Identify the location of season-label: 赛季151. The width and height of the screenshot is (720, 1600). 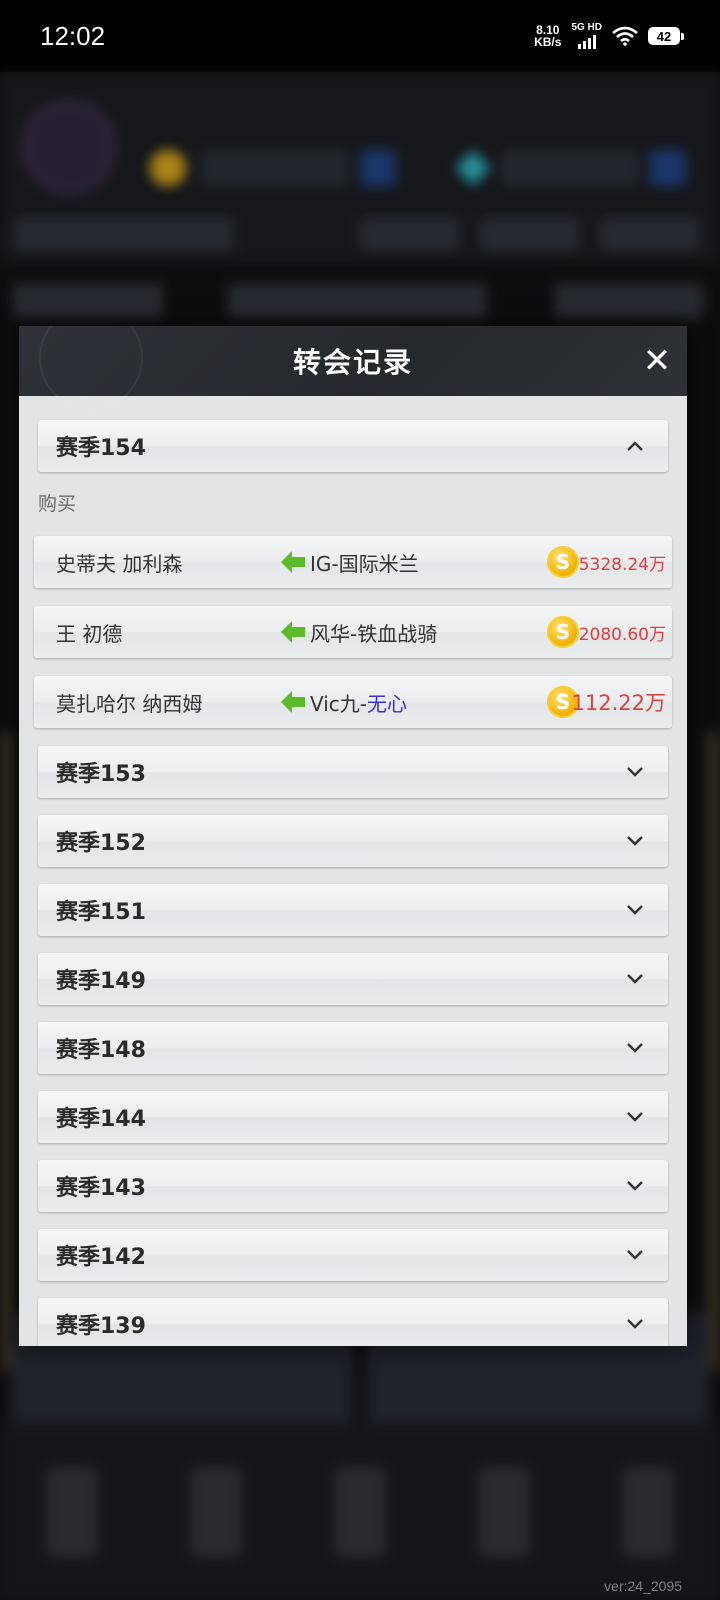
(101, 912).